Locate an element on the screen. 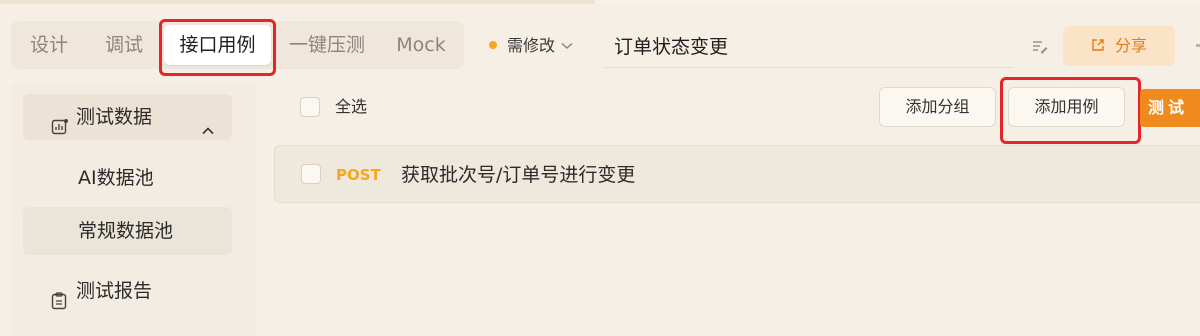  case-checkbox is located at coordinates (311, 174).